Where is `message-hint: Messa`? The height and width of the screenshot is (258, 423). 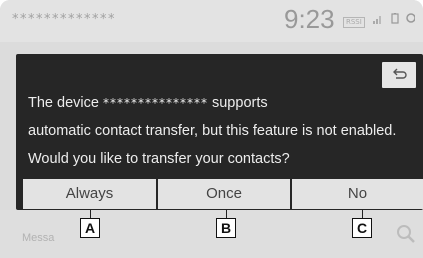 message-hint: Messa is located at coordinates (38, 238).